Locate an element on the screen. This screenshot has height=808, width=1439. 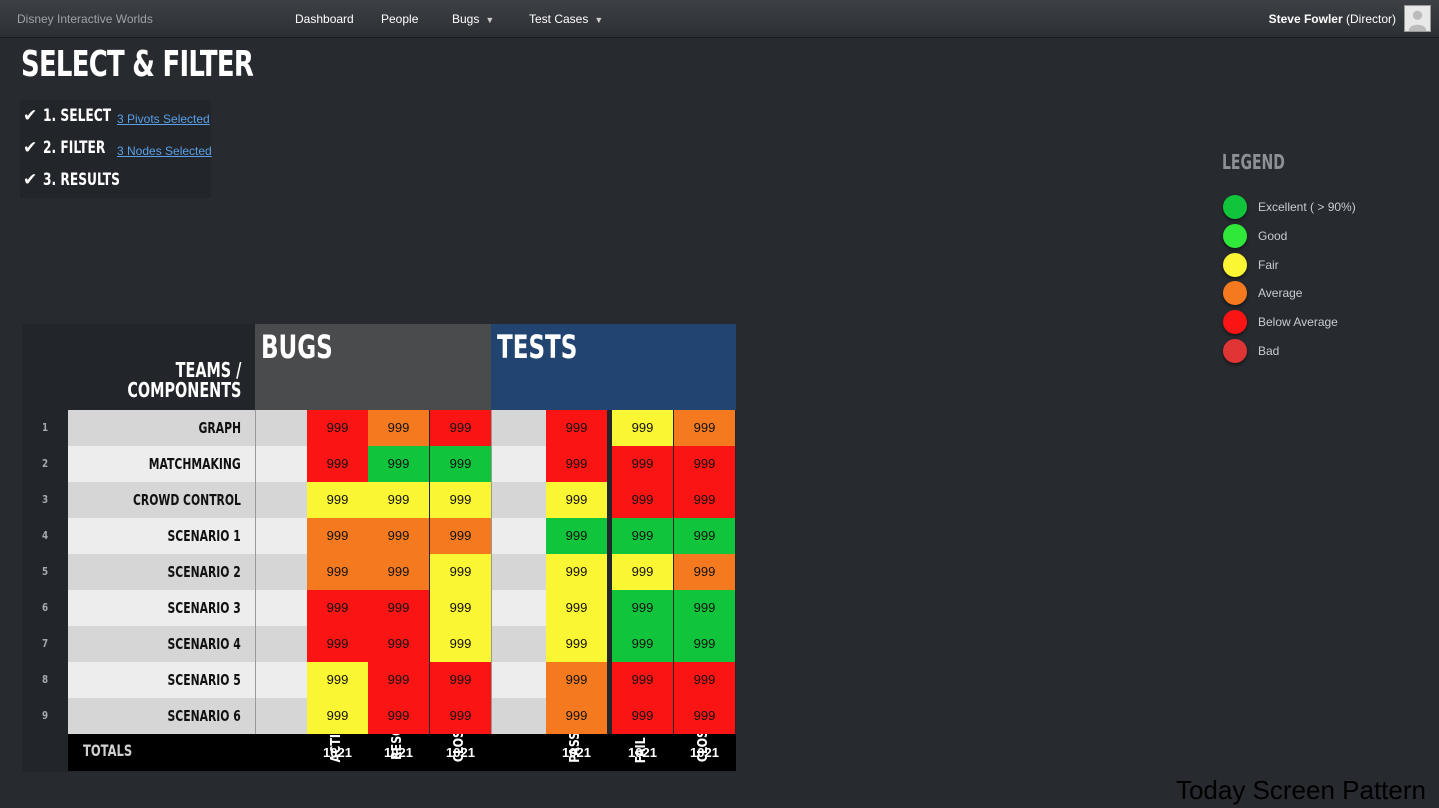
nav-bugs: Bugs ▼ is located at coordinates (473, 19).